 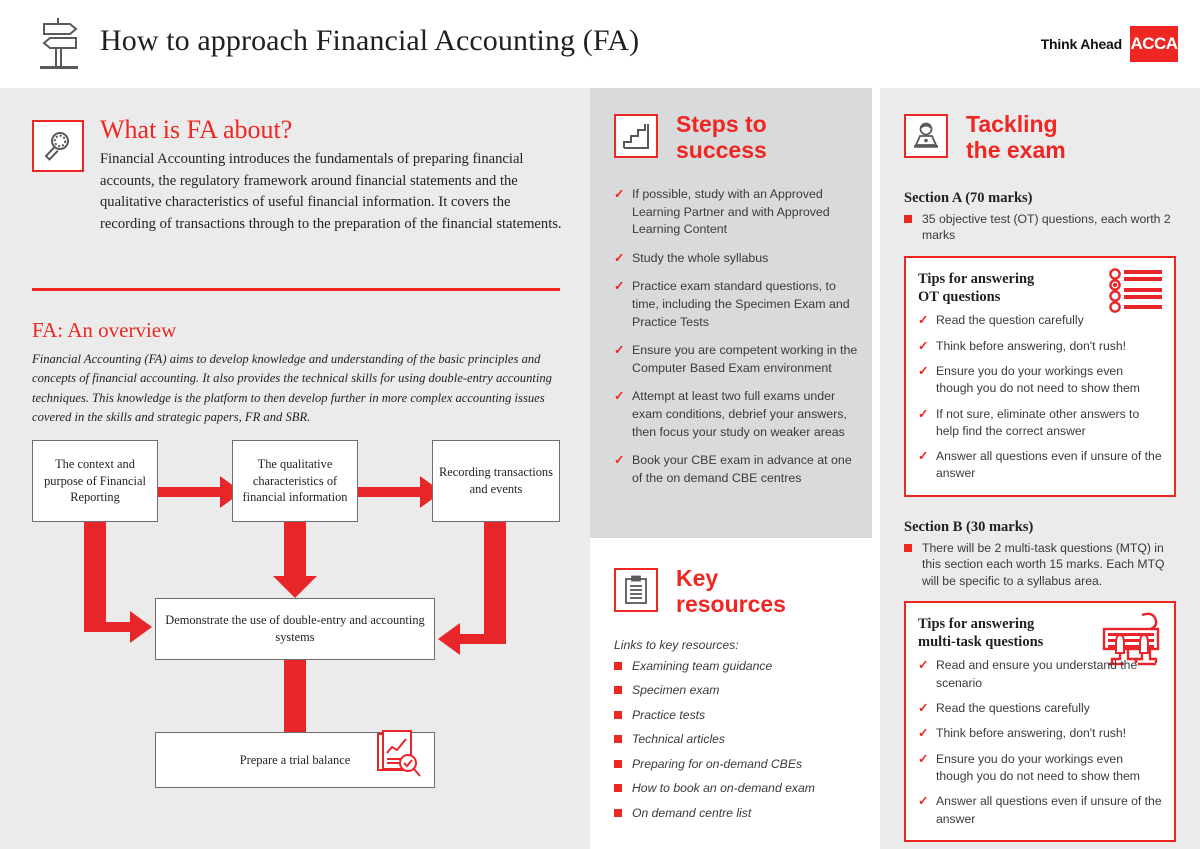 What do you see at coordinates (1012, 124) in the screenshot?
I see `exam-heading-line1: Tackling` at bounding box center [1012, 124].